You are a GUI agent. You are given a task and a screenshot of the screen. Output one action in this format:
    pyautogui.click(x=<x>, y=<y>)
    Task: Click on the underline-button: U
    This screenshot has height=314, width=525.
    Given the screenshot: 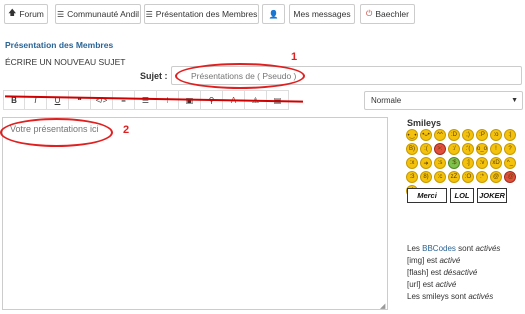 What is the action you would take?
    pyautogui.click(x=58, y=100)
    